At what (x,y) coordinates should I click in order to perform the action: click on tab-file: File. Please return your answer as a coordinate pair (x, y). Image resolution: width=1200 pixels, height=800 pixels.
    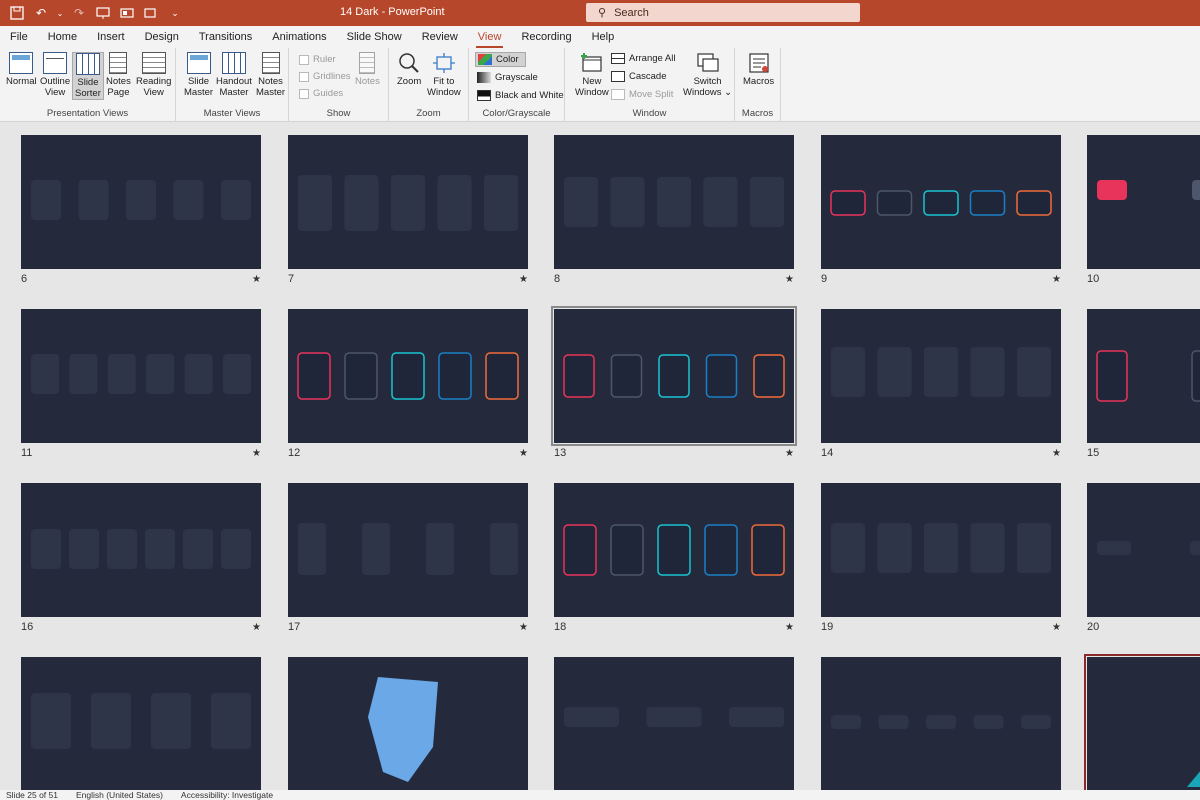
    Looking at the image, I should click on (19, 37).